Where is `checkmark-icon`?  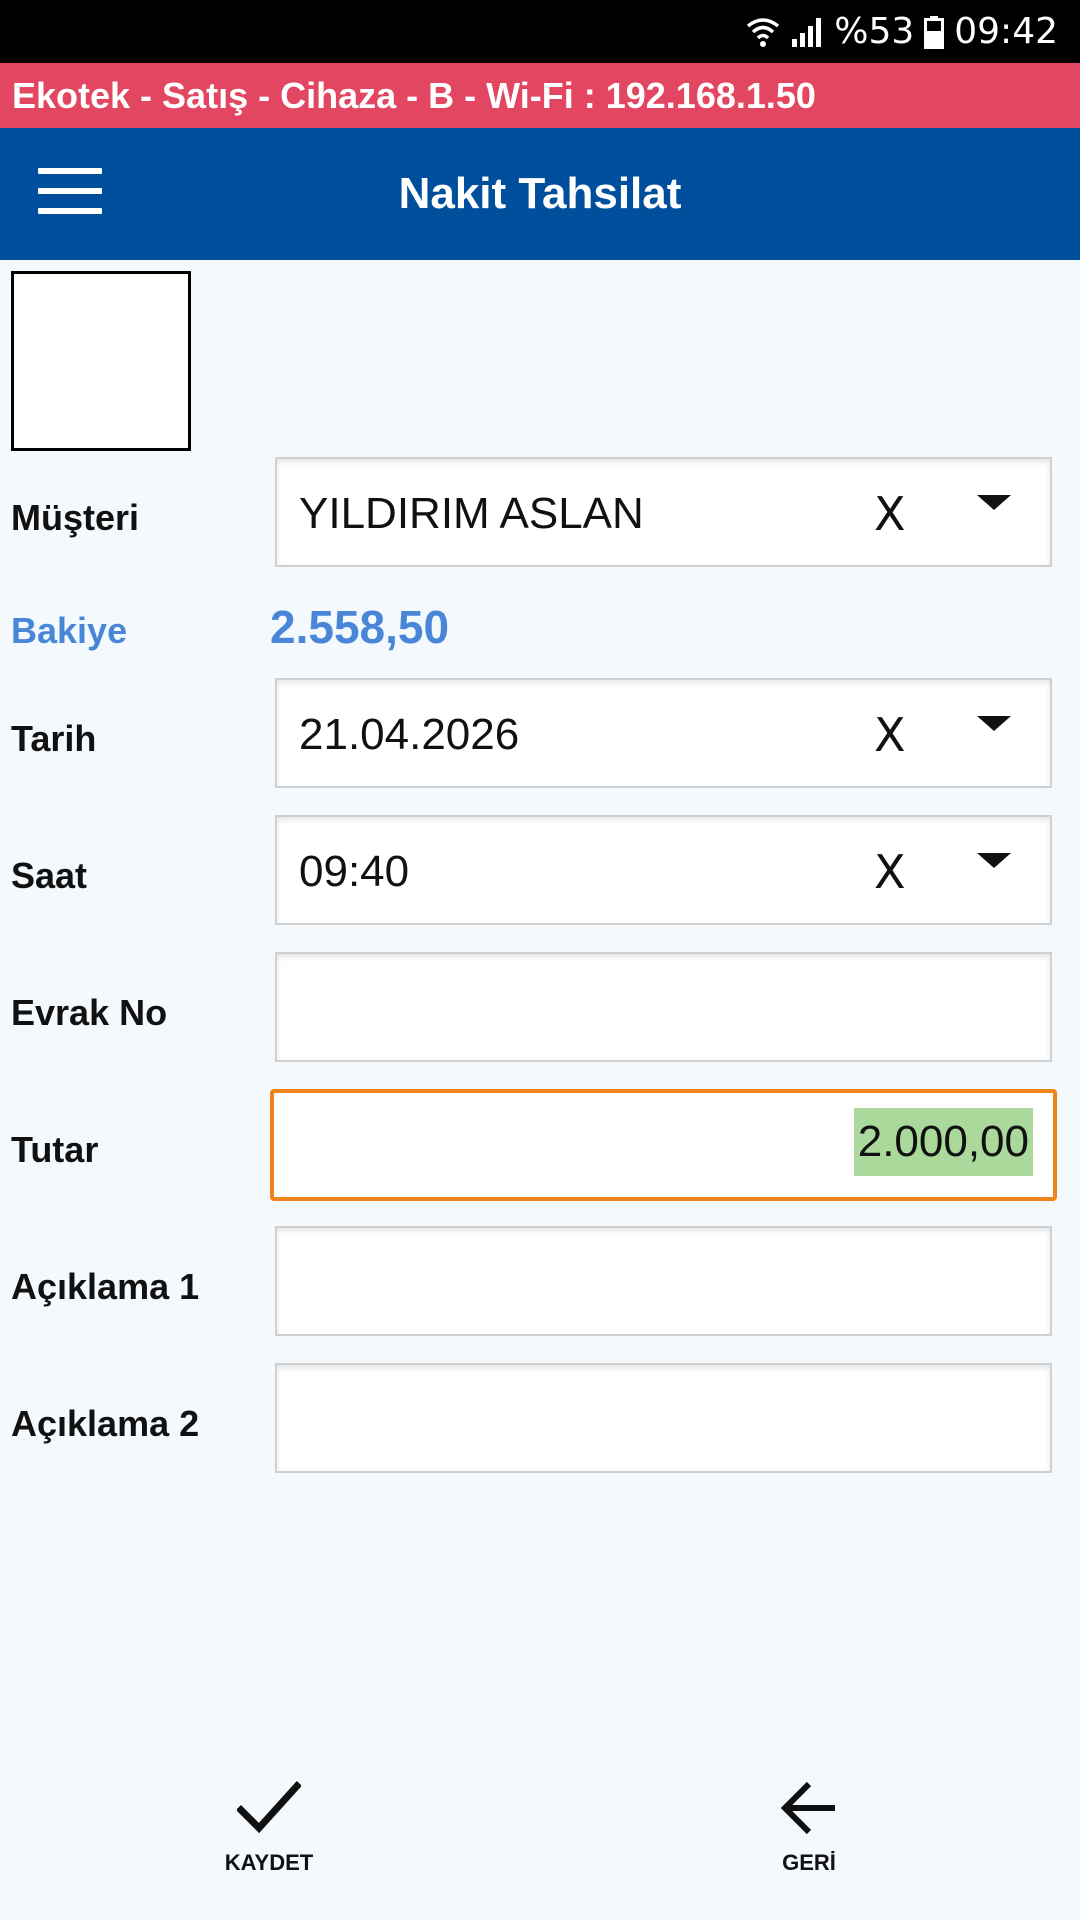
checkmark-icon is located at coordinates (269, 1808).